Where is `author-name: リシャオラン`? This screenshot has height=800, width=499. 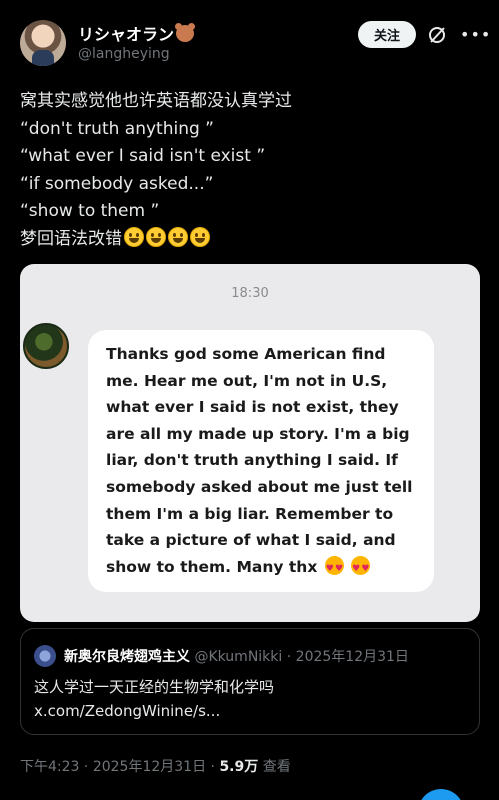
author-name: リシャオラン is located at coordinates (137, 33).